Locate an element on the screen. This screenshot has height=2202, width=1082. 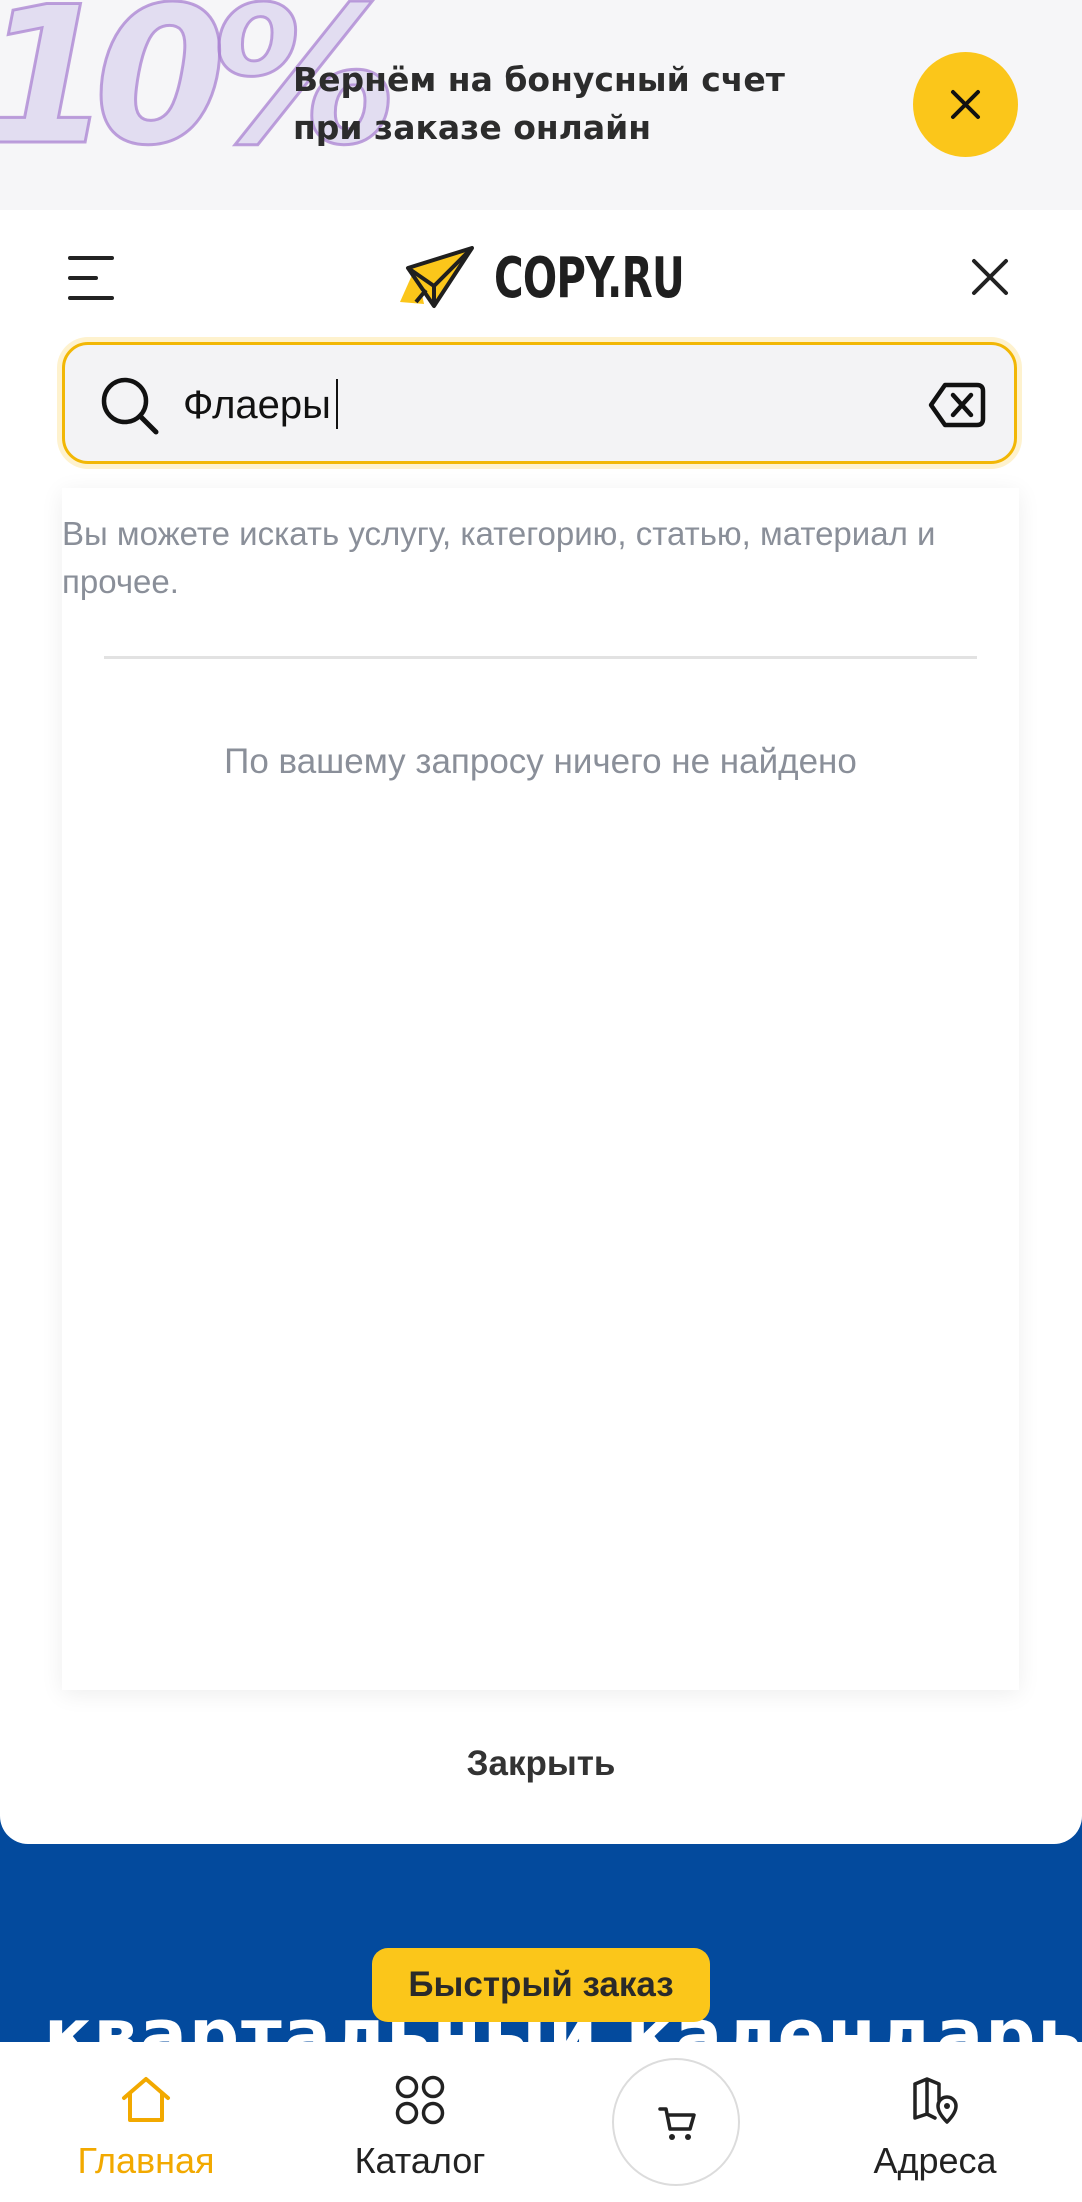
close-search-button is located at coordinates (990, 277).